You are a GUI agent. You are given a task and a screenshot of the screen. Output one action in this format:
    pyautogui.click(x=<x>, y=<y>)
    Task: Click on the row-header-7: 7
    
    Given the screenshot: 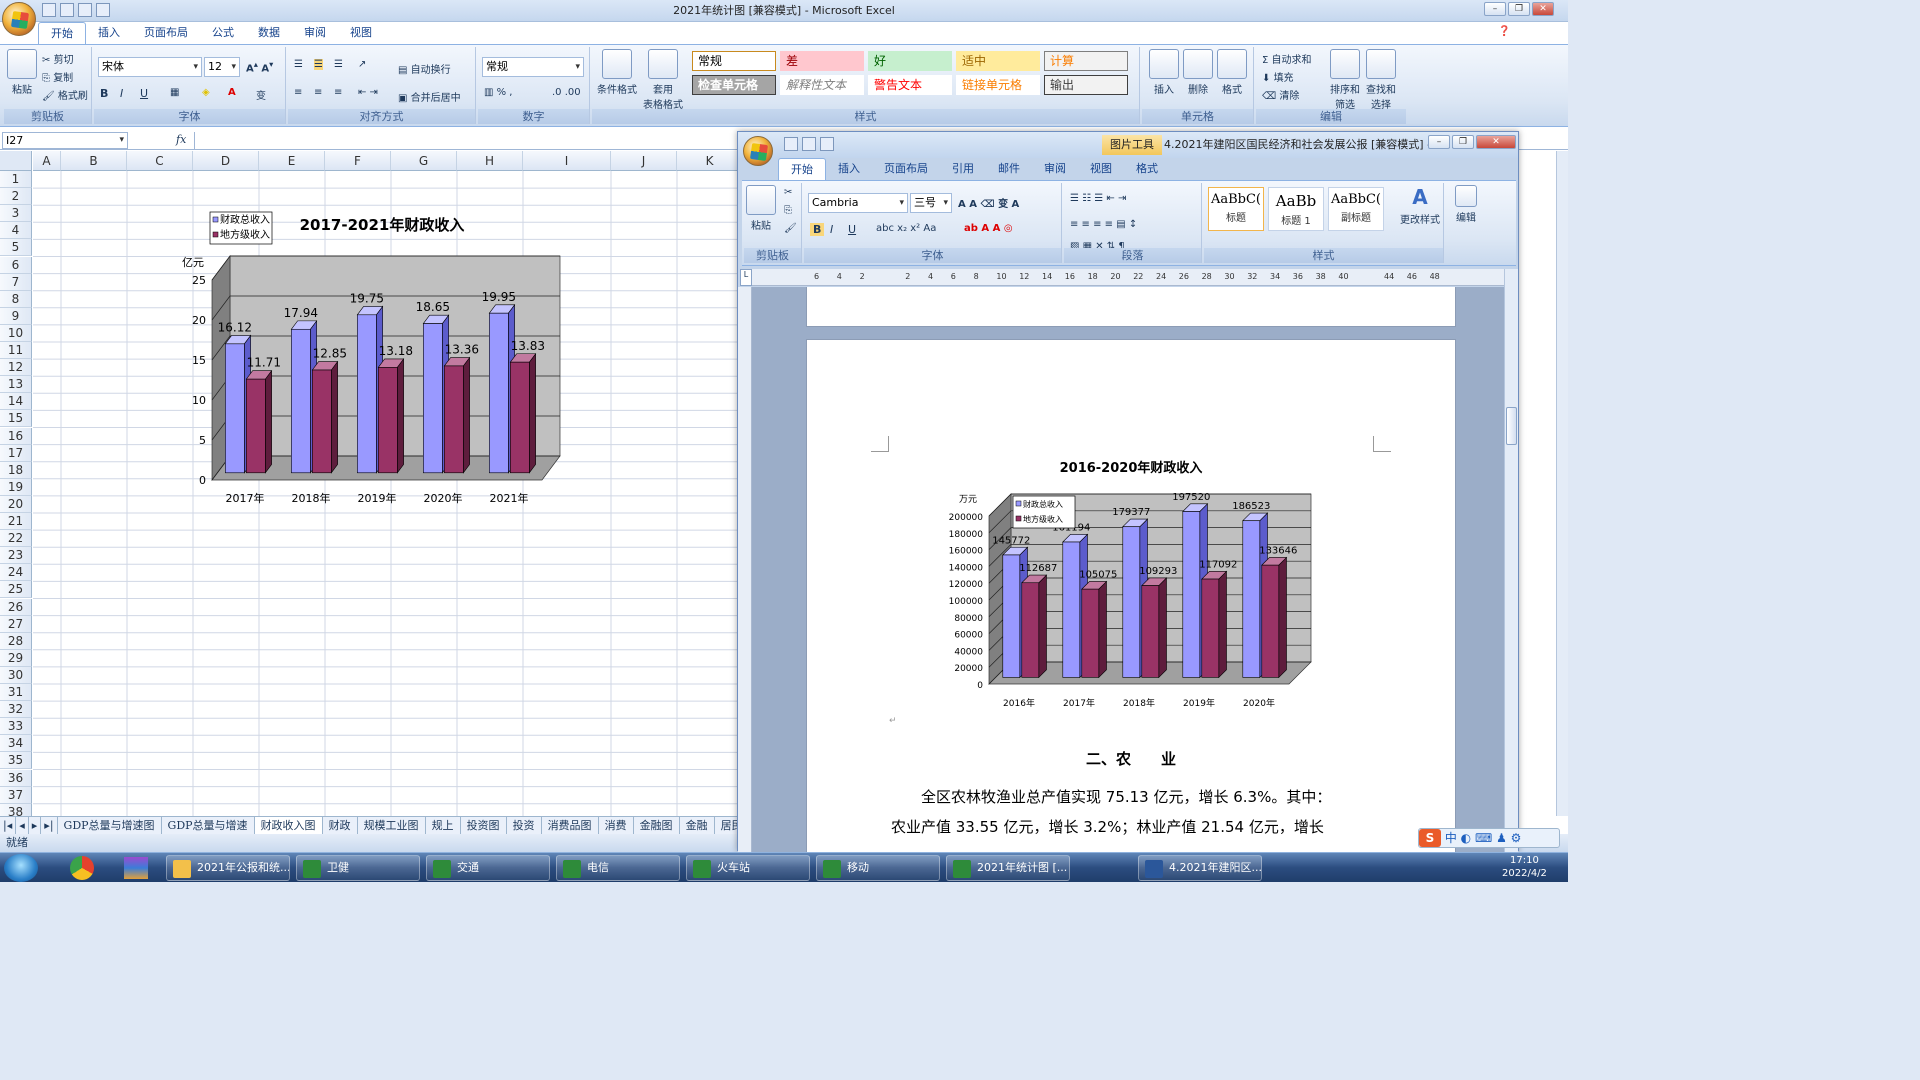 What is the action you would take?
    pyautogui.click(x=16, y=282)
    